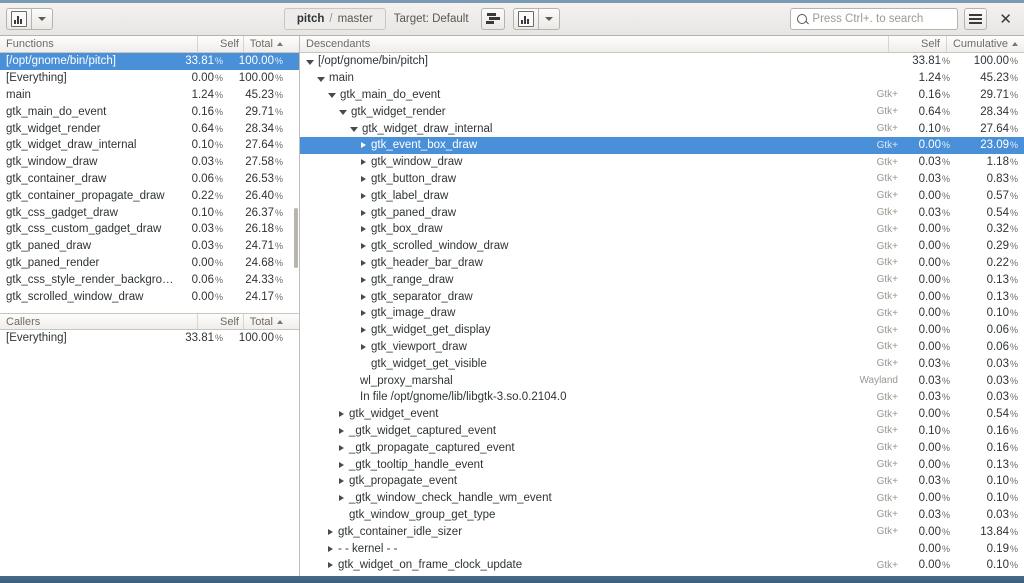 The width and height of the screenshot is (1024, 583). Describe the element at coordinates (98, 44) in the screenshot. I see `functions-column-header: Functions` at that location.